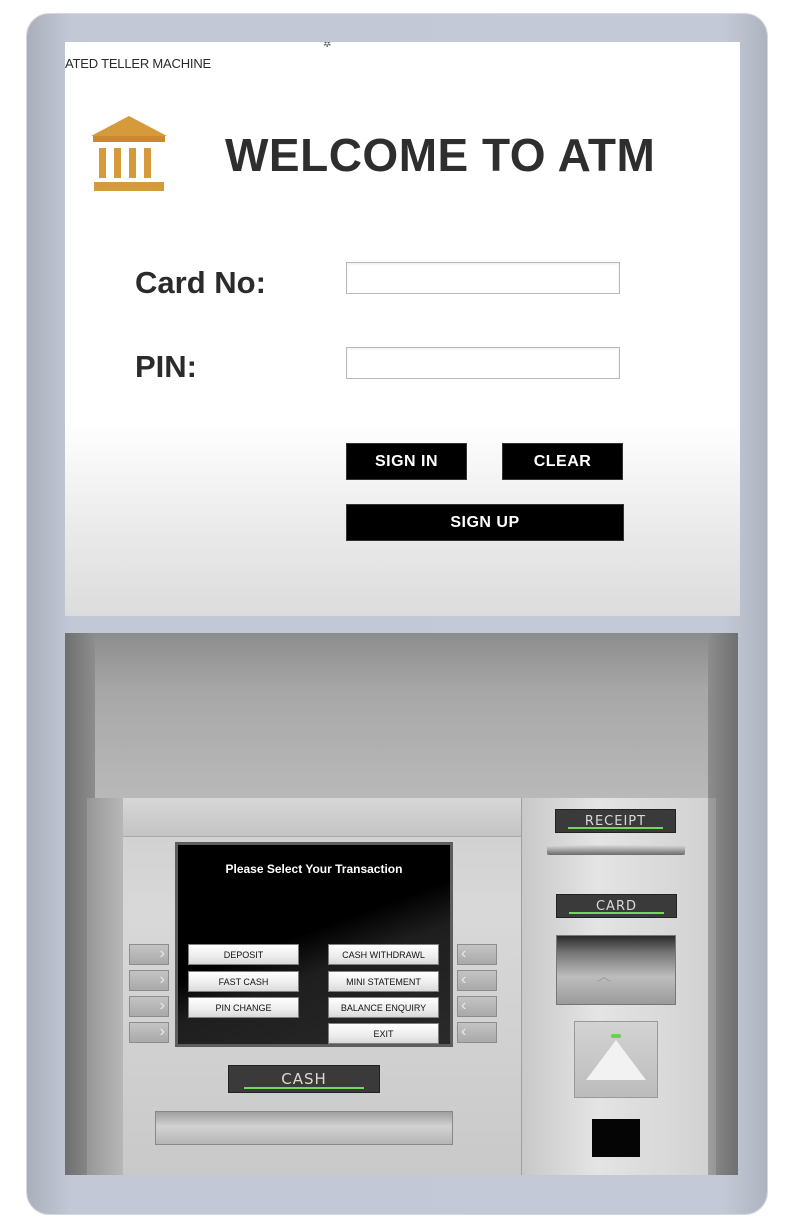 The width and height of the screenshot is (792, 1230). Describe the element at coordinates (304, 1088) in the screenshot. I see `cash-indicator` at that location.